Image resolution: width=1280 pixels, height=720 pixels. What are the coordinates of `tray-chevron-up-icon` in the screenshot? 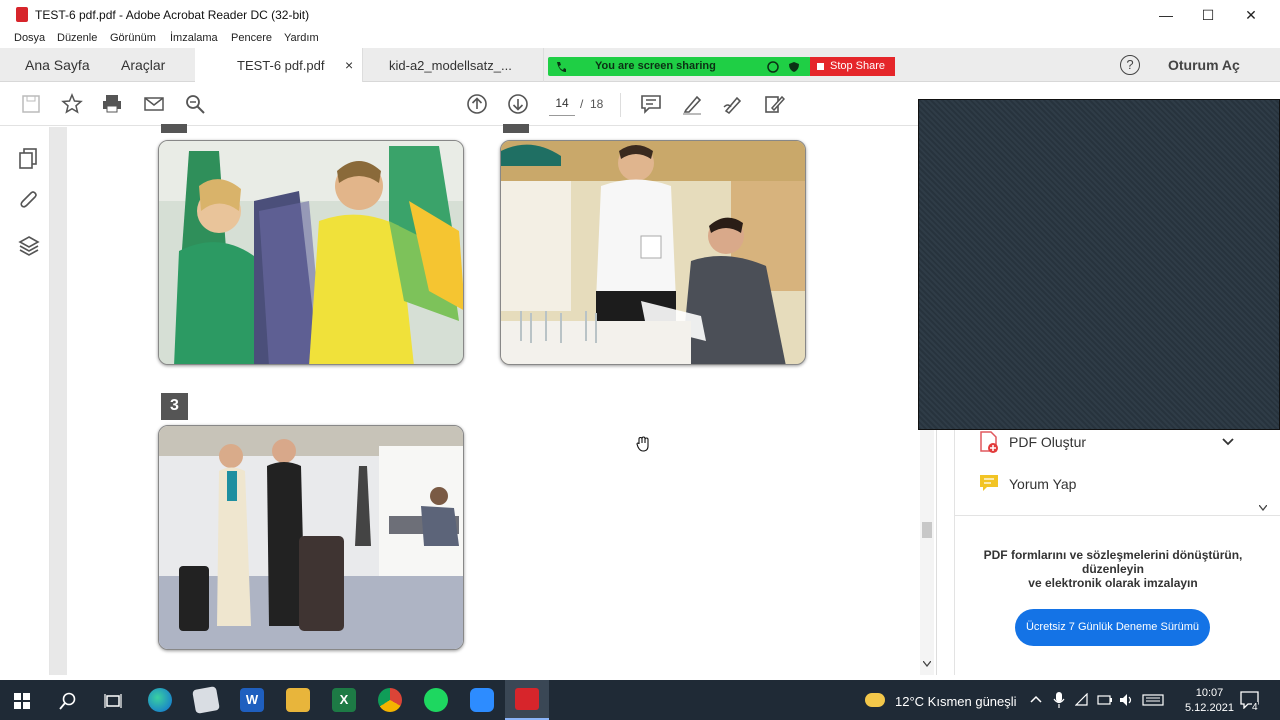 It's located at (1036, 699).